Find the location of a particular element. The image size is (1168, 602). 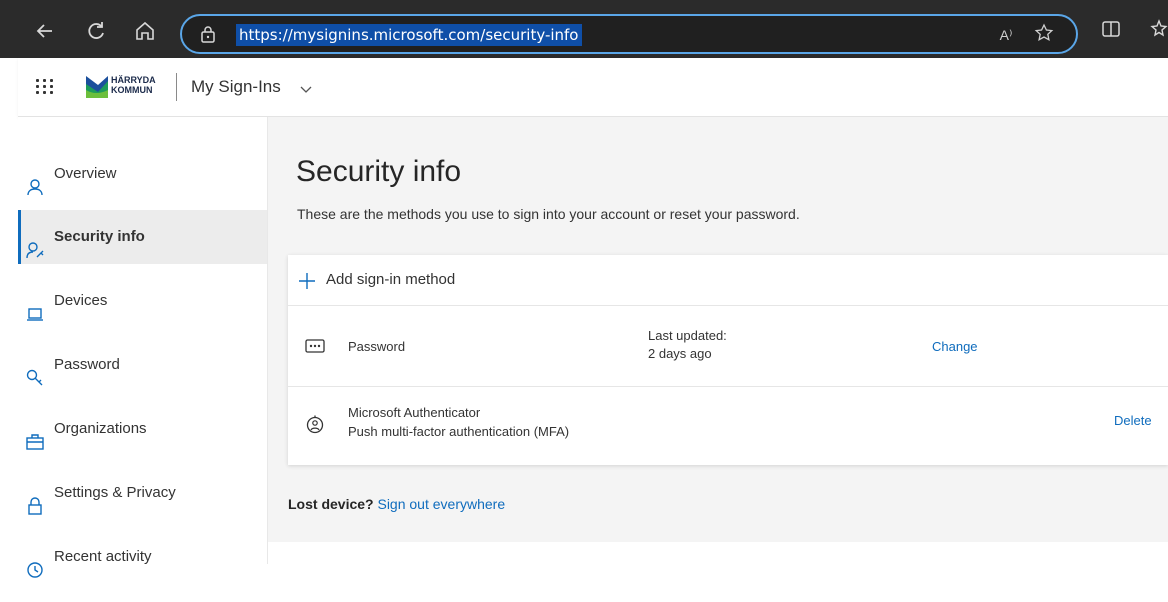

sidebar-item-overview: Overview is located at coordinates (142, 174).